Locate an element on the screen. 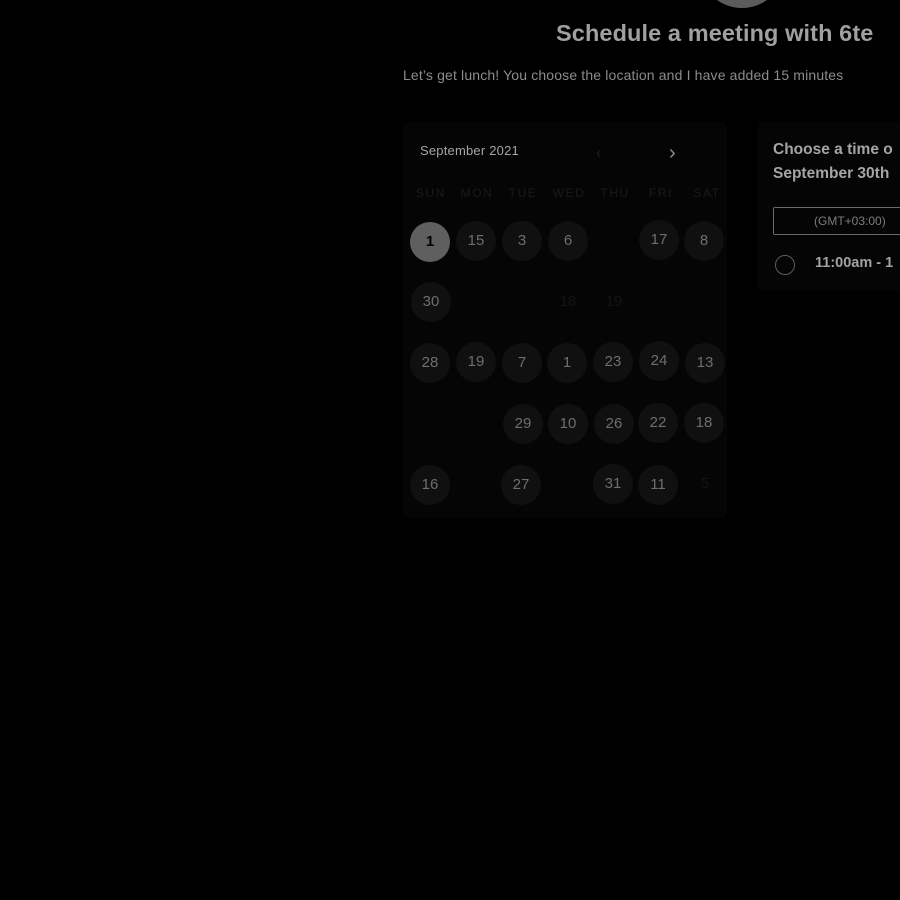 Image resolution: width=900 pixels, height=900 pixels. time-heading: Choose a time o September 30th is located at coordinates (836, 162).